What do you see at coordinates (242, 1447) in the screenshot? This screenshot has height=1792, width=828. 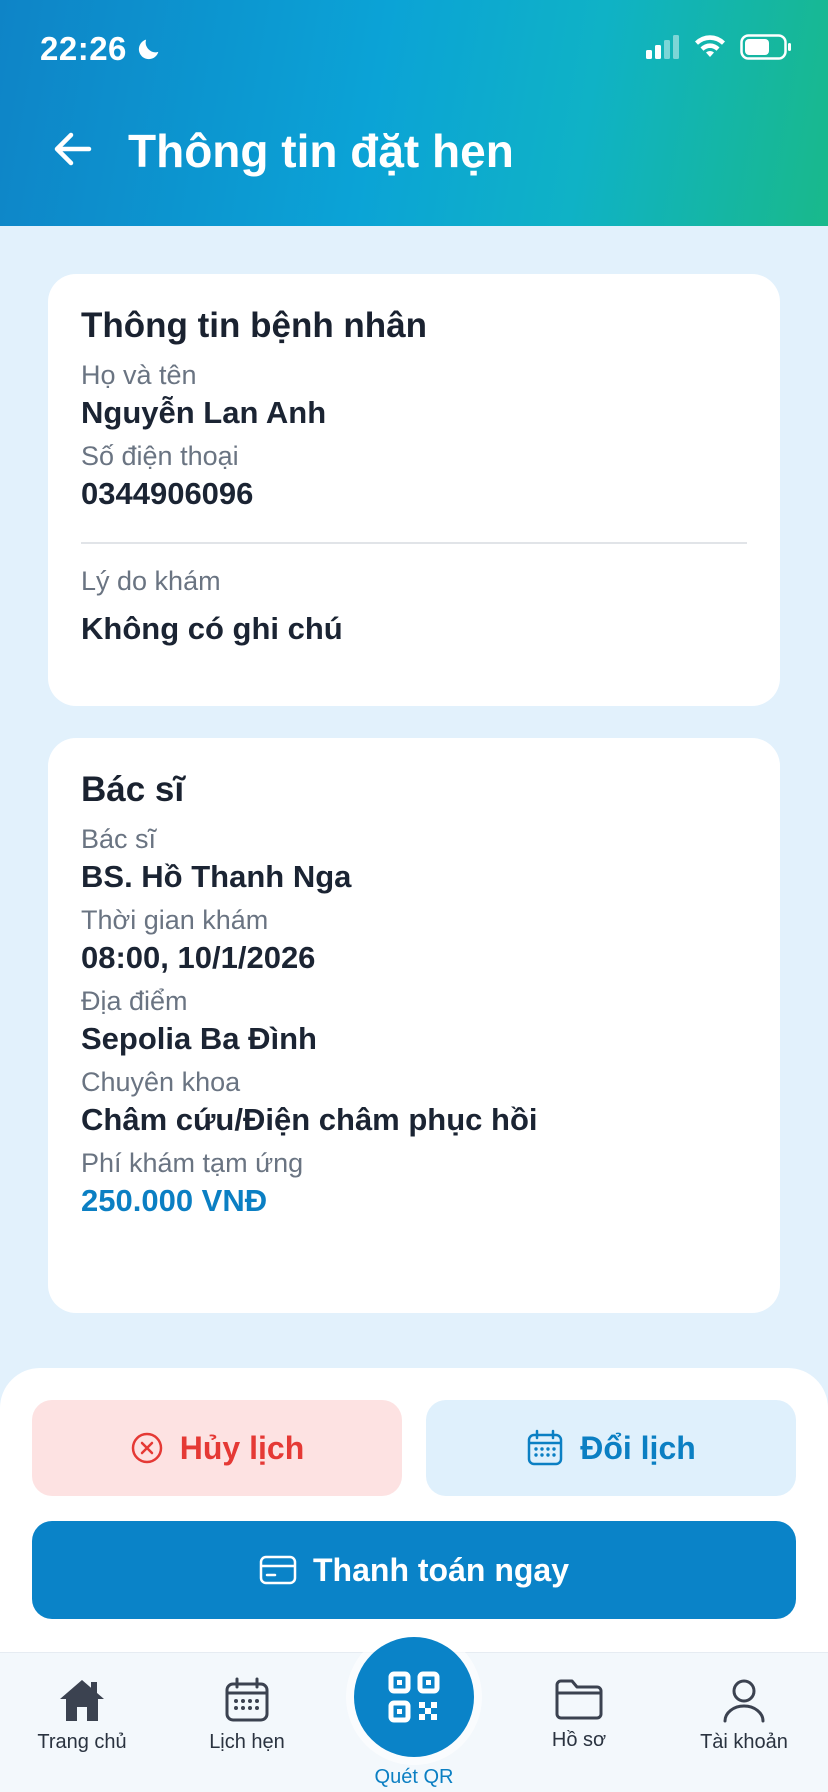 I see `cancel-appointment-label: Hủy lịch` at bounding box center [242, 1447].